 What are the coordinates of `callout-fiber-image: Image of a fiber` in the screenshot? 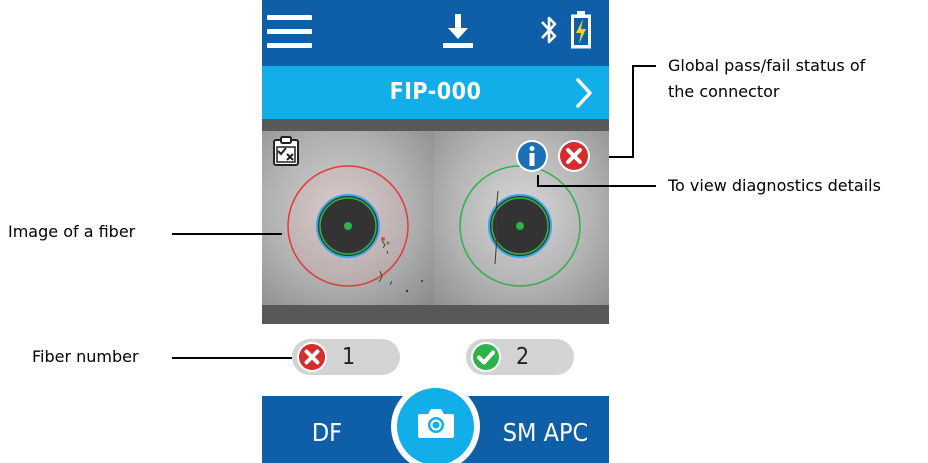 It's located at (72, 231).